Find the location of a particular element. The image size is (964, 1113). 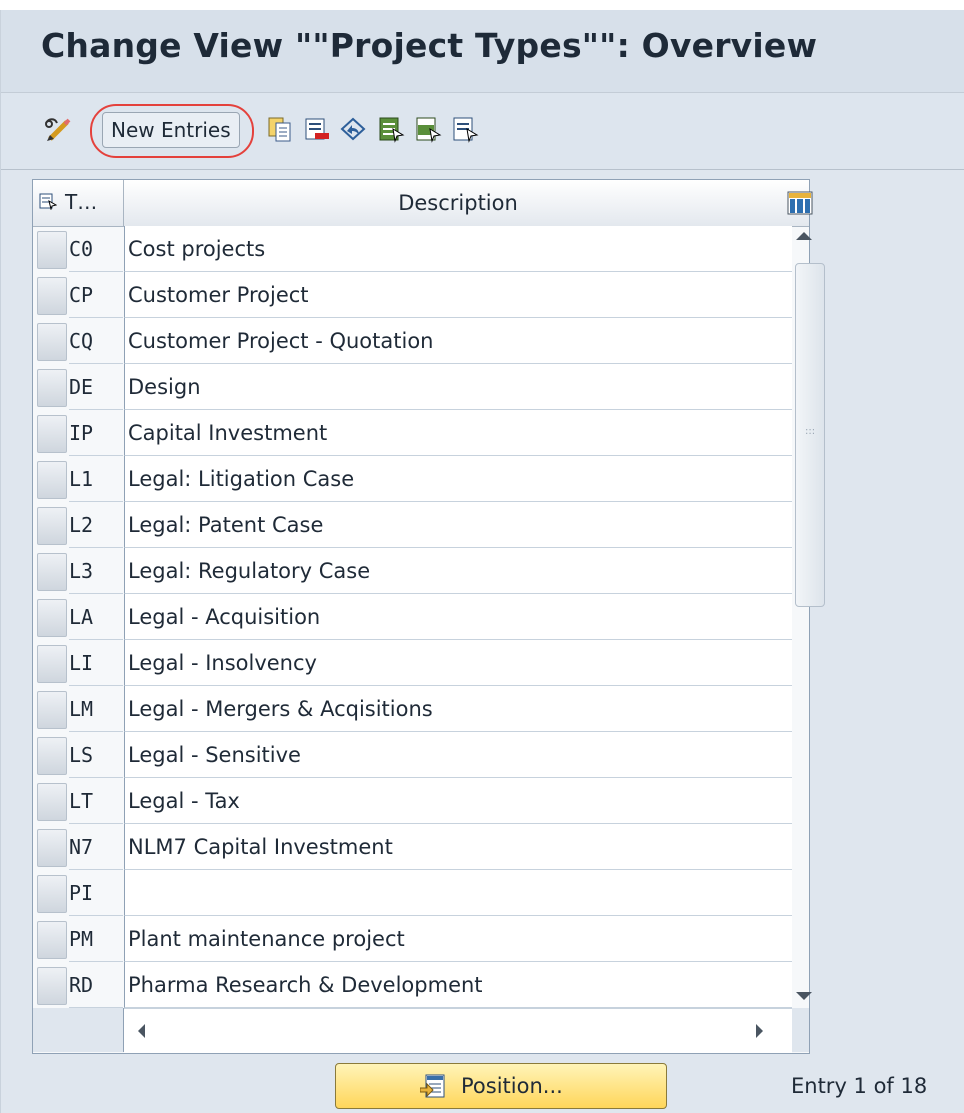

entry-counter: Entry 1 of 18 is located at coordinates (859, 1086).